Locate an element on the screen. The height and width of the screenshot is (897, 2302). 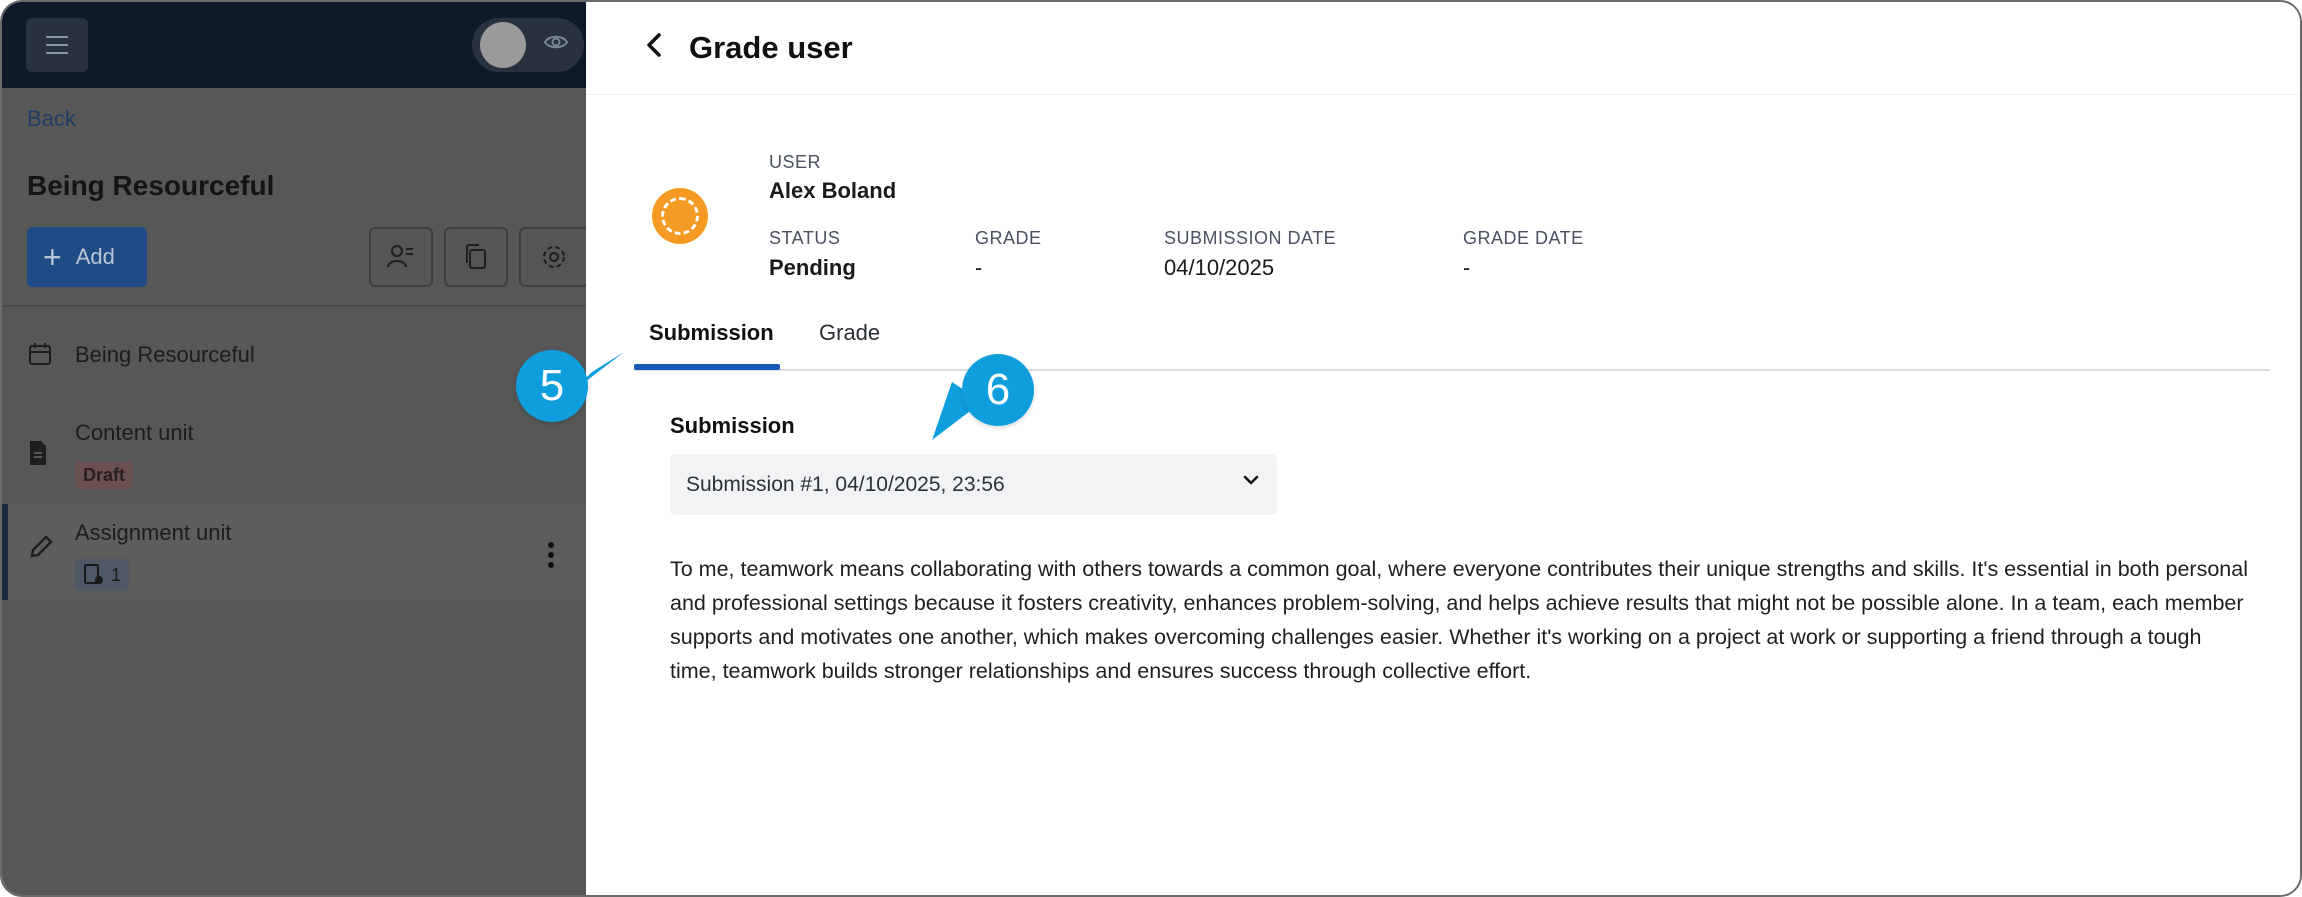
plus-icon: + is located at coordinates (52, 257).